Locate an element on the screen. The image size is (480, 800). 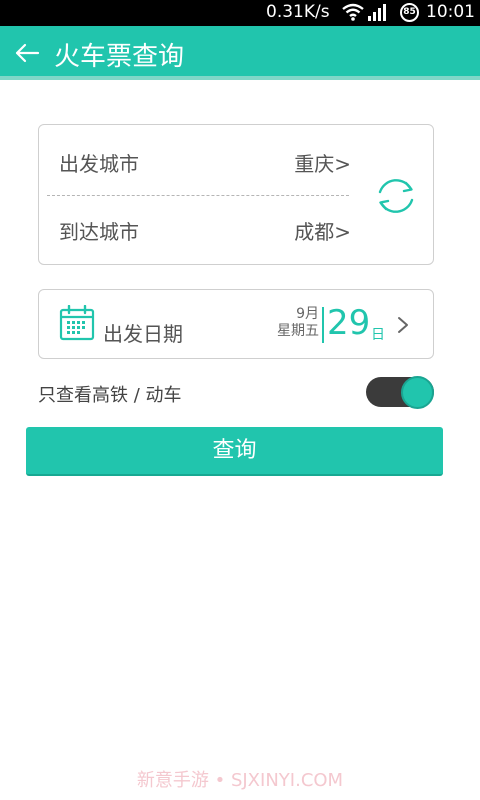
swap-arrows-icon is located at coordinates (396, 196).